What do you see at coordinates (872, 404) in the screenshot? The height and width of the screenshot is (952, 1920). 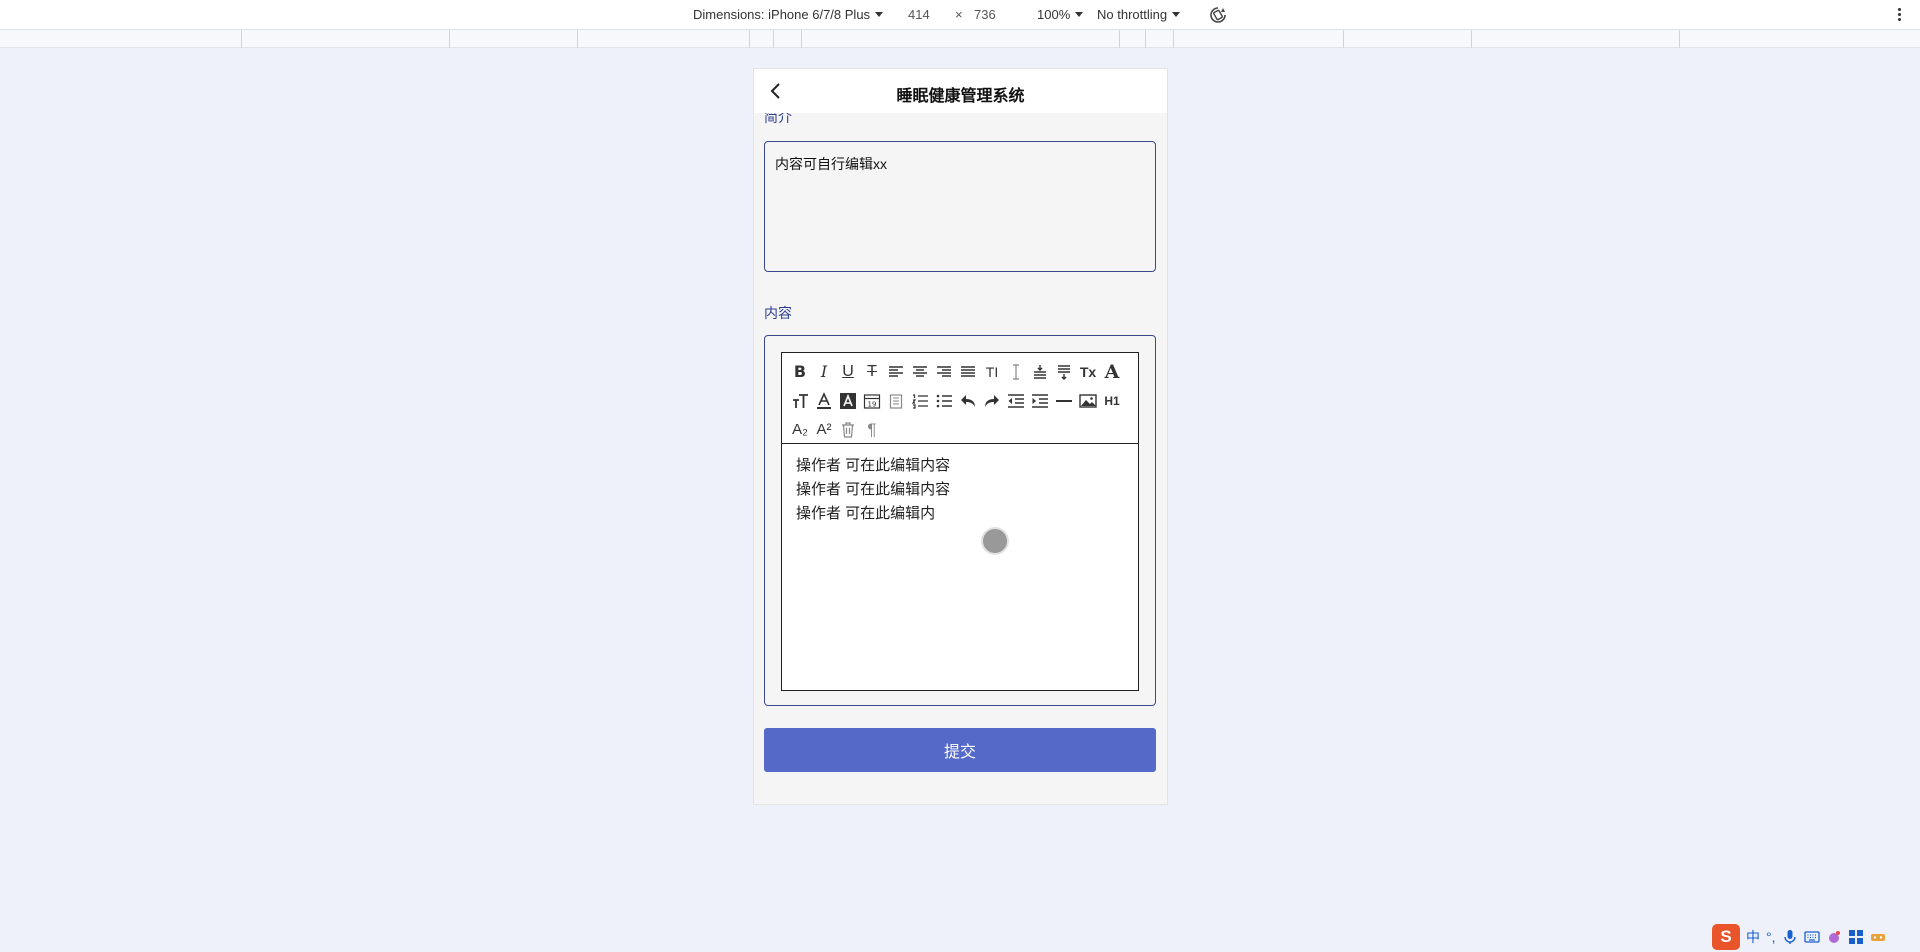 I see `svg-text: 19` at bounding box center [872, 404].